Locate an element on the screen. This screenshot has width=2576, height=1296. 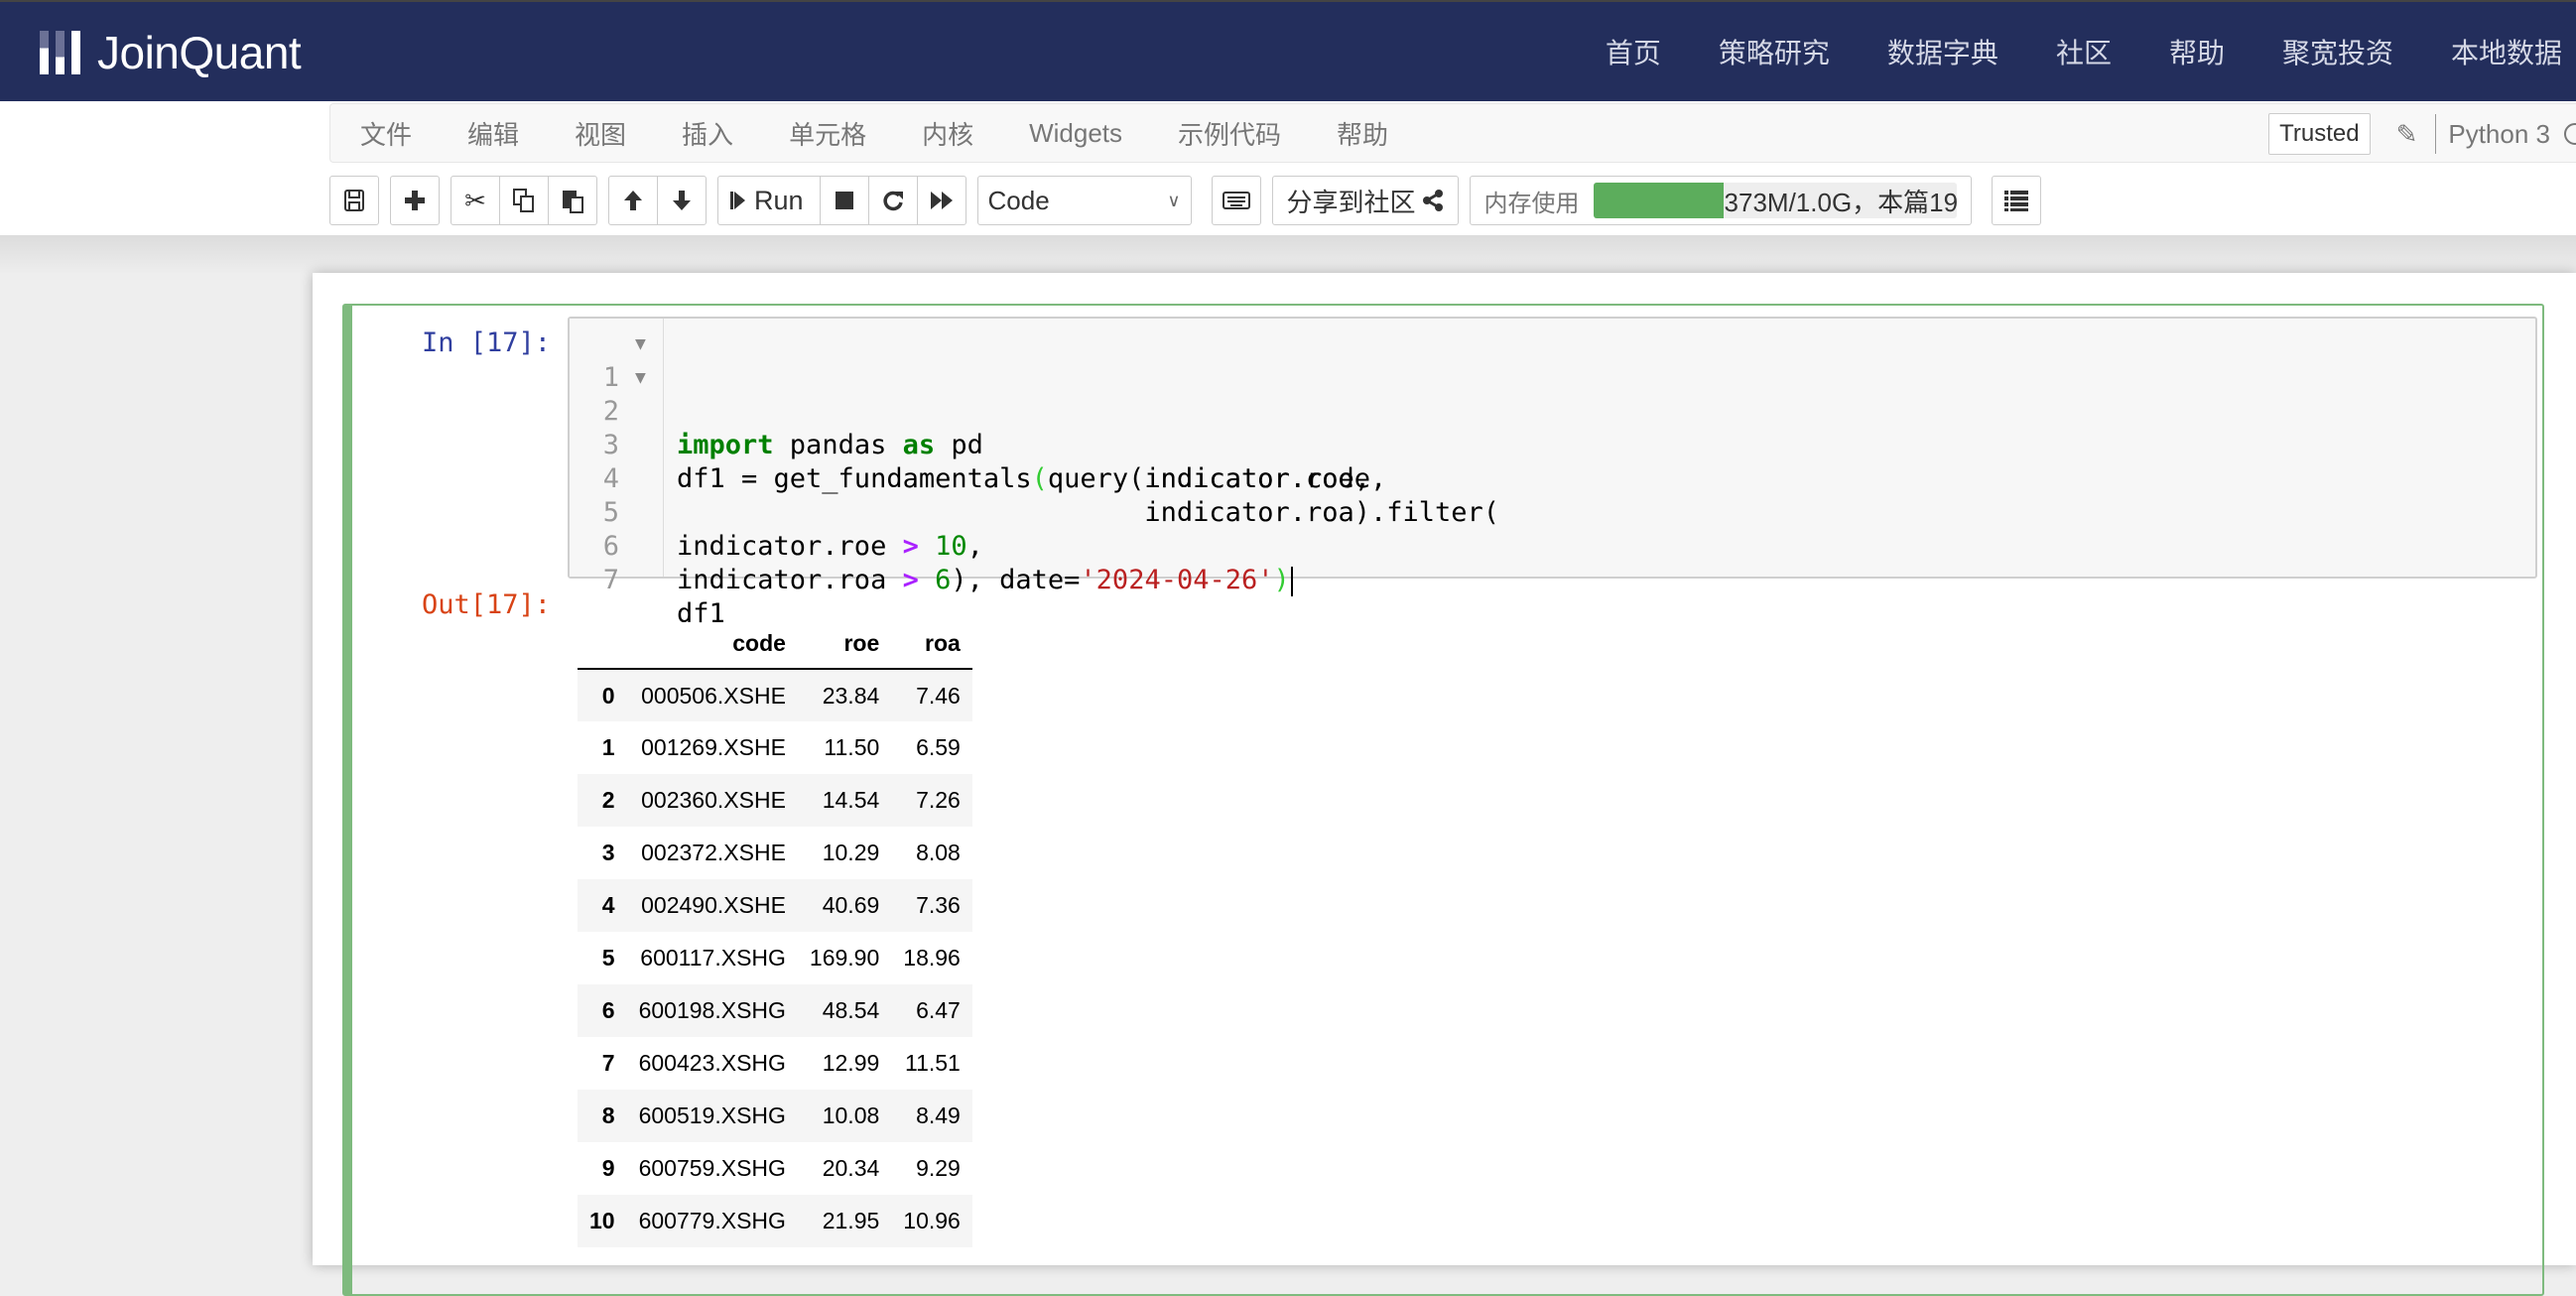
memory-usage-widget: 内存使用 373M/1.0G，本篇19 ▼ is located at coordinates (1721, 200).